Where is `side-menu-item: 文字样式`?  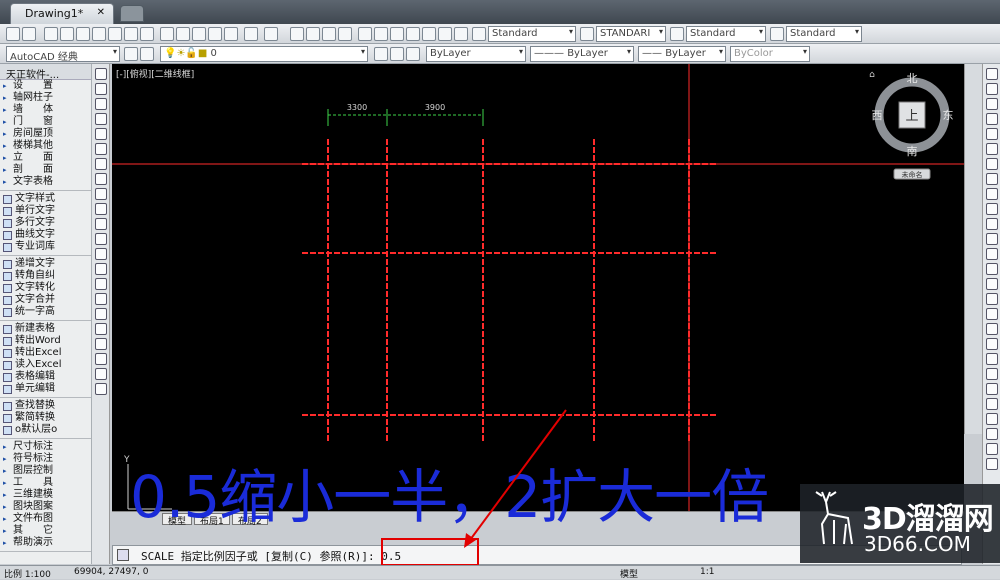 side-menu-item: 文字样式 is located at coordinates (45, 199).